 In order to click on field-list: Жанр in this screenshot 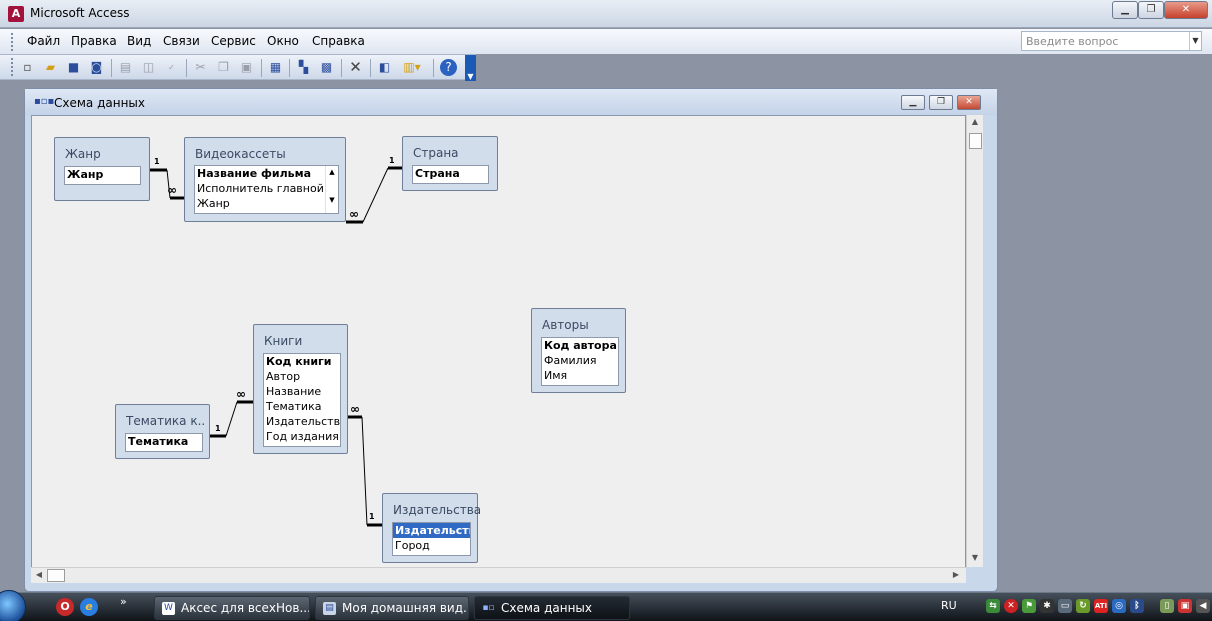, I will do `click(102, 175)`.